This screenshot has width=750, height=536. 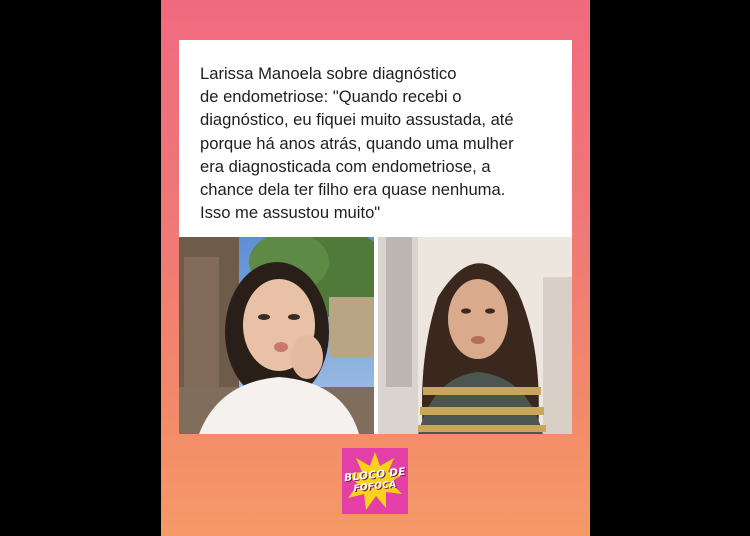 I want to click on photo-right, so click(x=475, y=335).